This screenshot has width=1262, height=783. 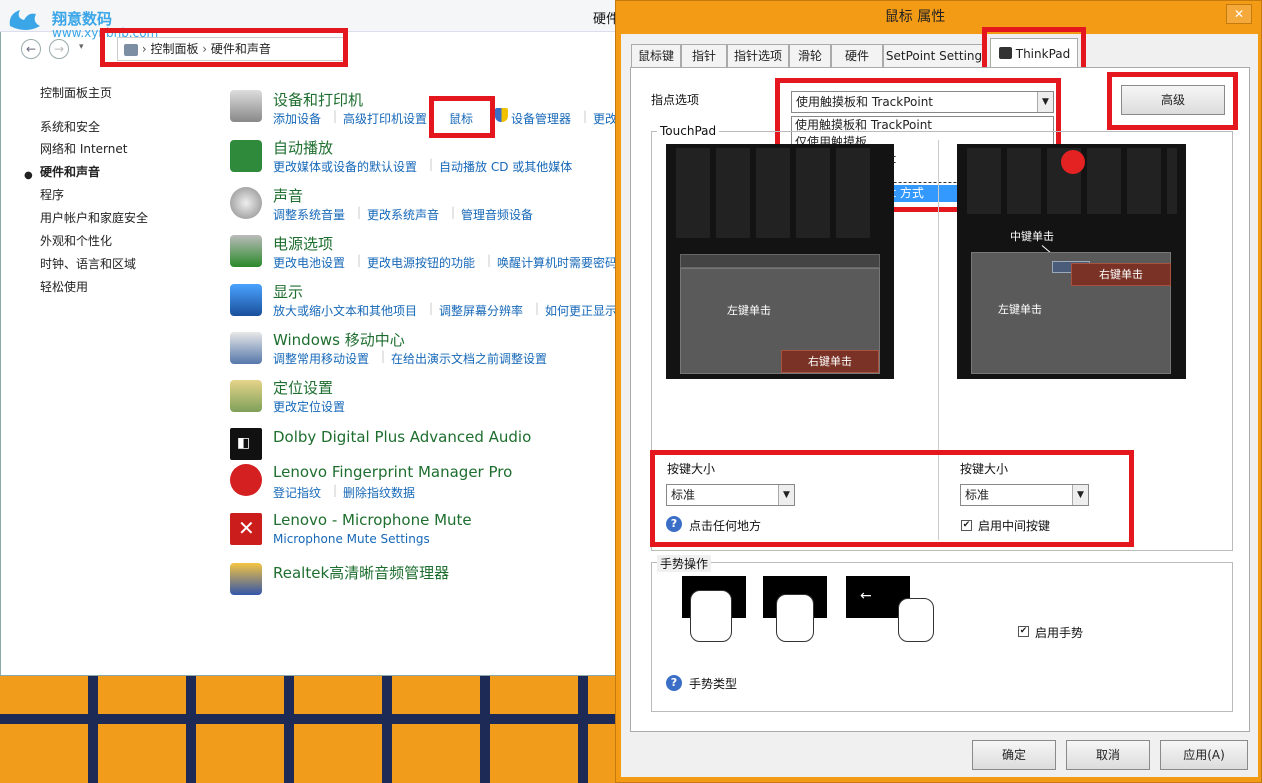 What do you see at coordinates (402, 437) in the screenshot?
I see `cat-dolby: Dolby Digital Plus Advanced Audio` at bounding box center [402, 437].